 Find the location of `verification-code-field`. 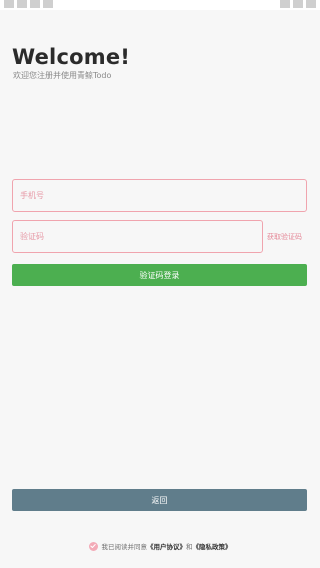

verification-code-field is located at coordinates (137, 236).